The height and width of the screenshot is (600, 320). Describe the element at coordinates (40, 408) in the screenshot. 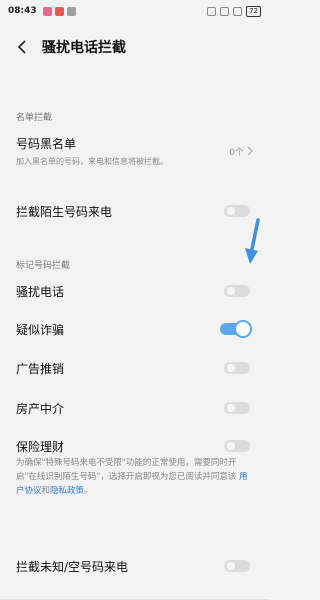

I see `realestate-title: 房产中介` at that location.